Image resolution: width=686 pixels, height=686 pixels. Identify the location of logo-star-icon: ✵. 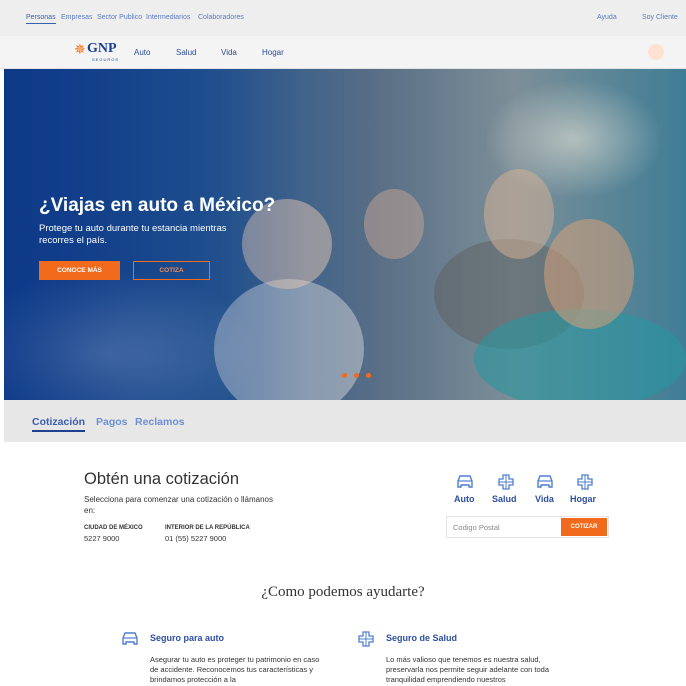
(80, 49).